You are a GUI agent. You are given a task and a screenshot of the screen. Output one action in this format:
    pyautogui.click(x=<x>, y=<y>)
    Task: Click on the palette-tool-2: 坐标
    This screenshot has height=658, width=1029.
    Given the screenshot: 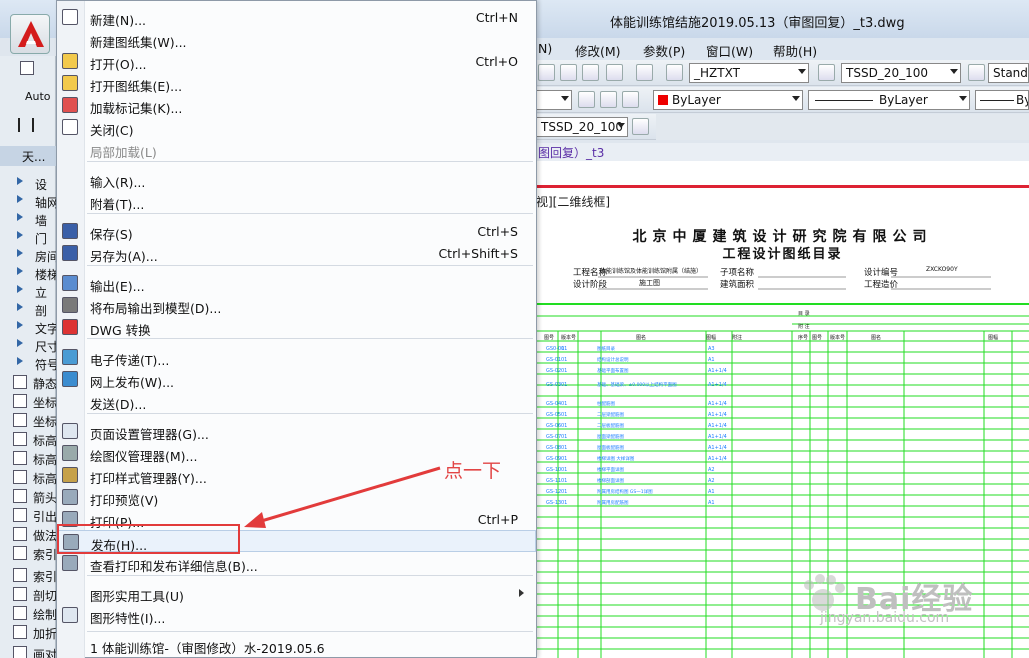 What is the action you would take?
    pyautogui.click(x=28, y=402)
    